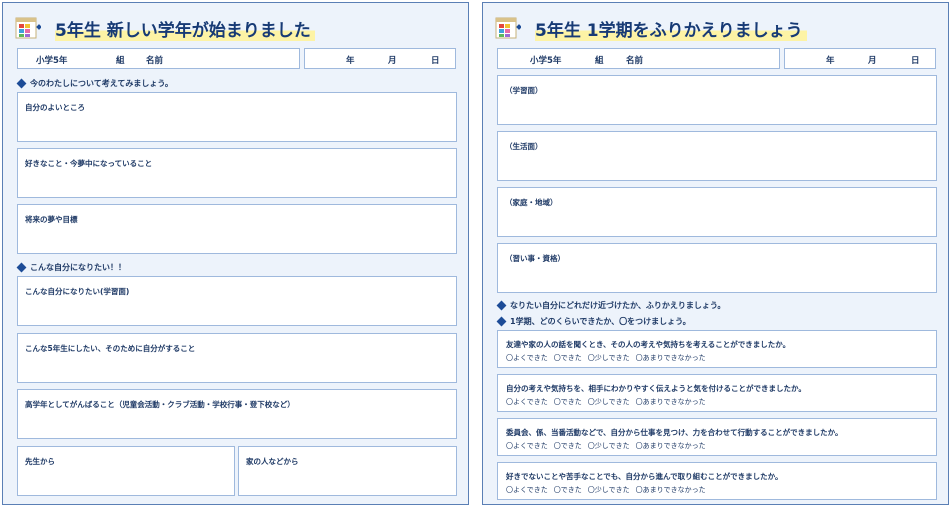 The image size is (951, 507). I want to click on box-label: 将来の夢や目標, so click(51, 219).